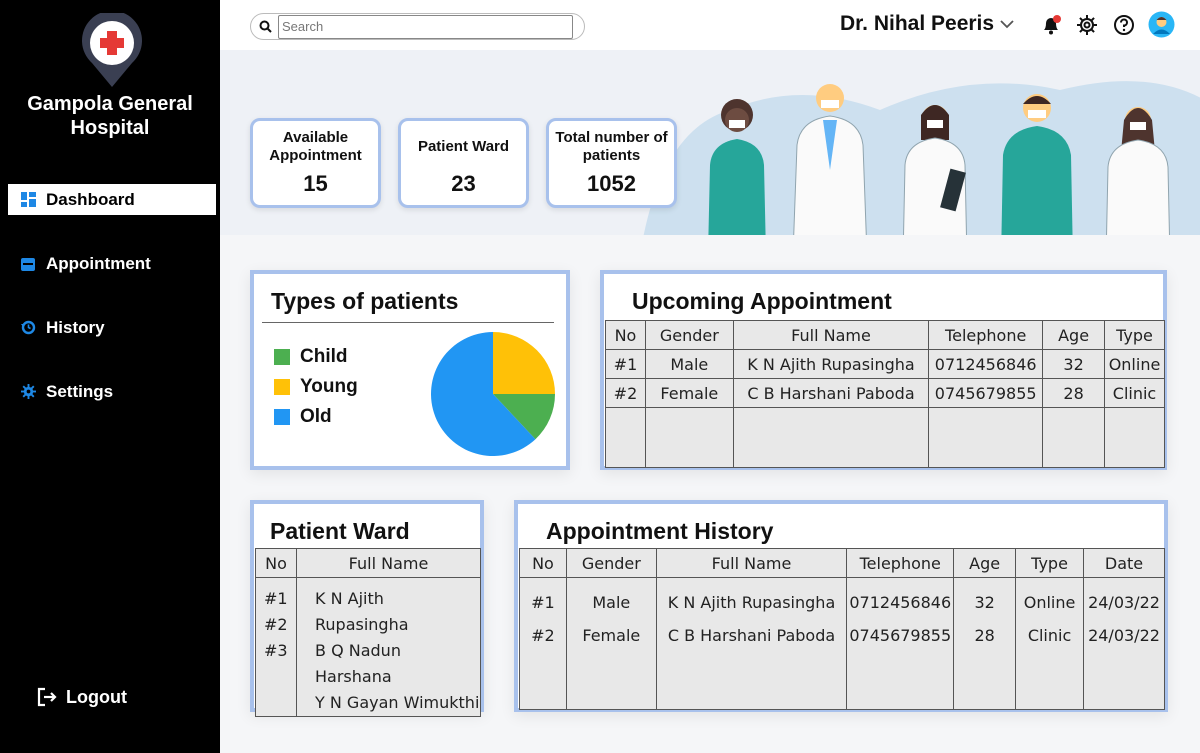 The height and width of the screenshot is (753, 1200). Describe the element at coordinates (762, 301) in the screenshot. I see `panel-title: Upcoming Appointment` at that location.